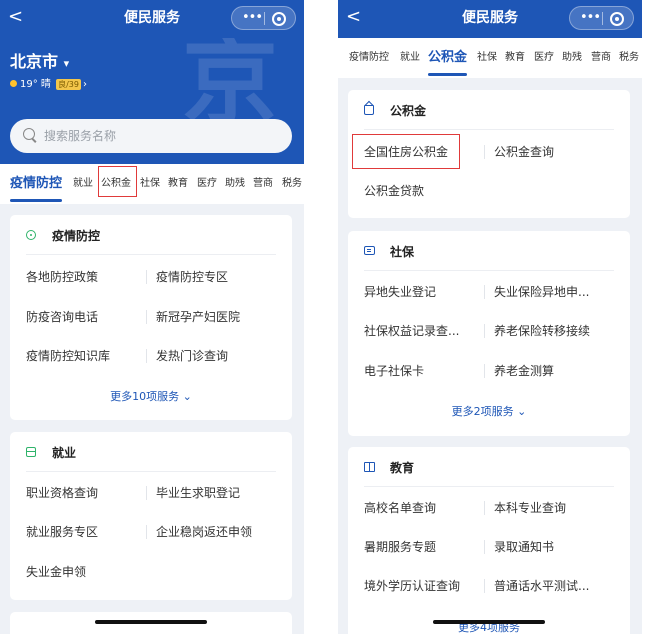 This screenshot has height=634, width=647. What do you see at coordinates (400, 547) in the screenshot?
I see `service-item: 暑期服务专题` at bounding box center [400, 547].